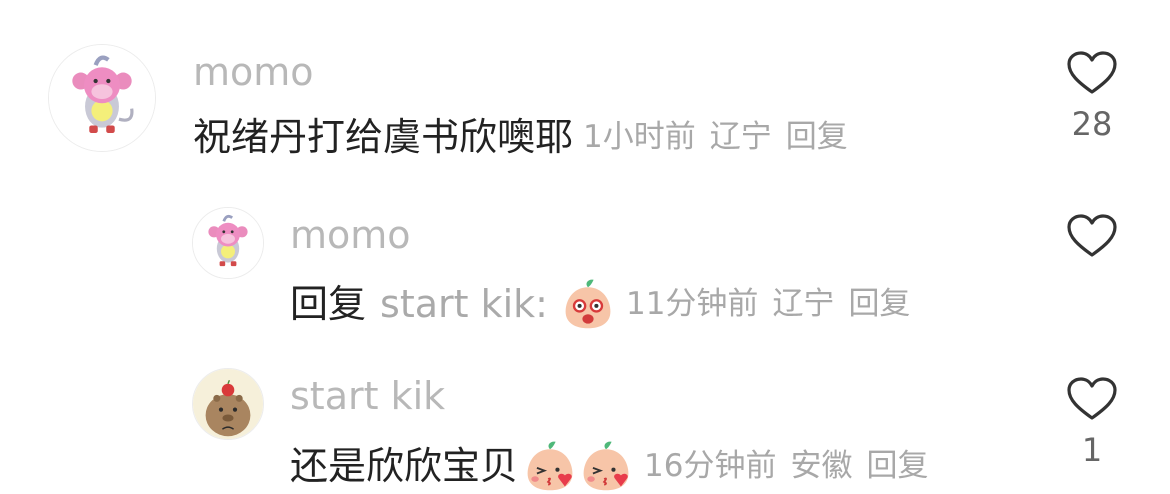 The height and width of the screenshot is (494, 1170). Describe the element at coordinates (639, 137) in the screenshot. I see `comment-time: 1小时前` at that location.